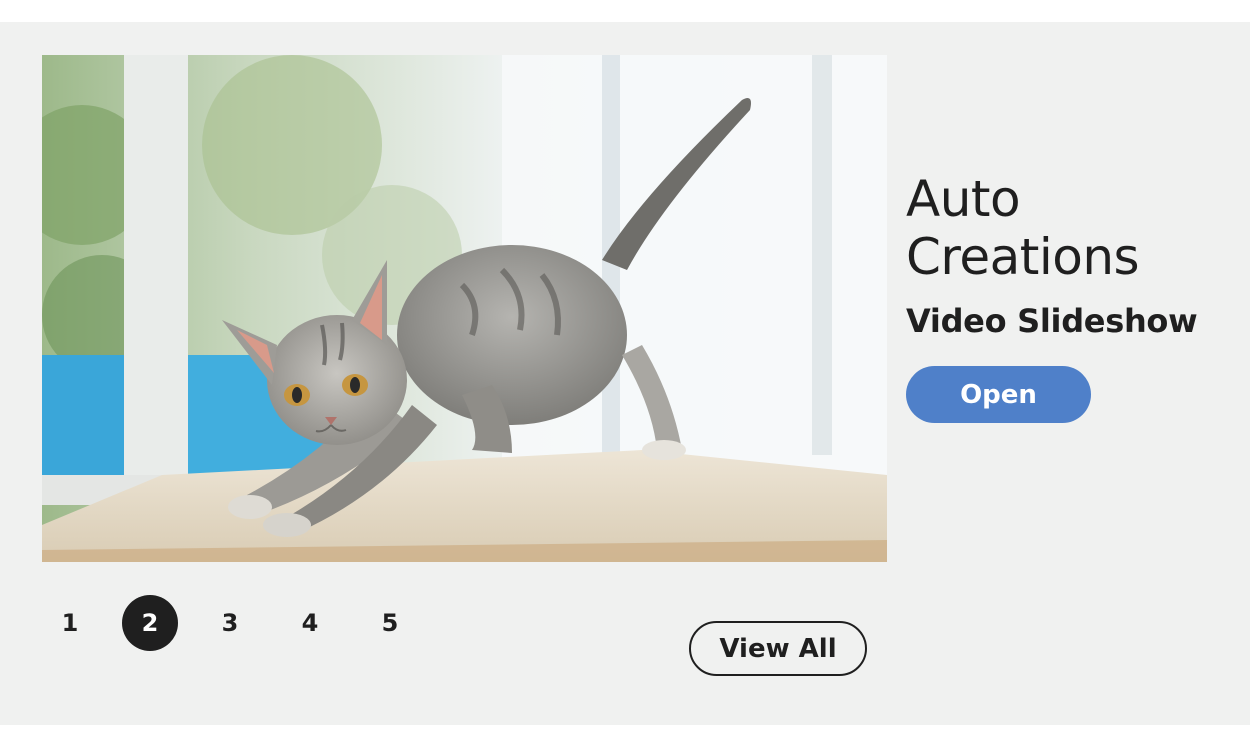 This screenshot has width=1250, height=750. Describe the element at coordinates (998, 394) in the screenshot. I see `open-button: Open` at that location.